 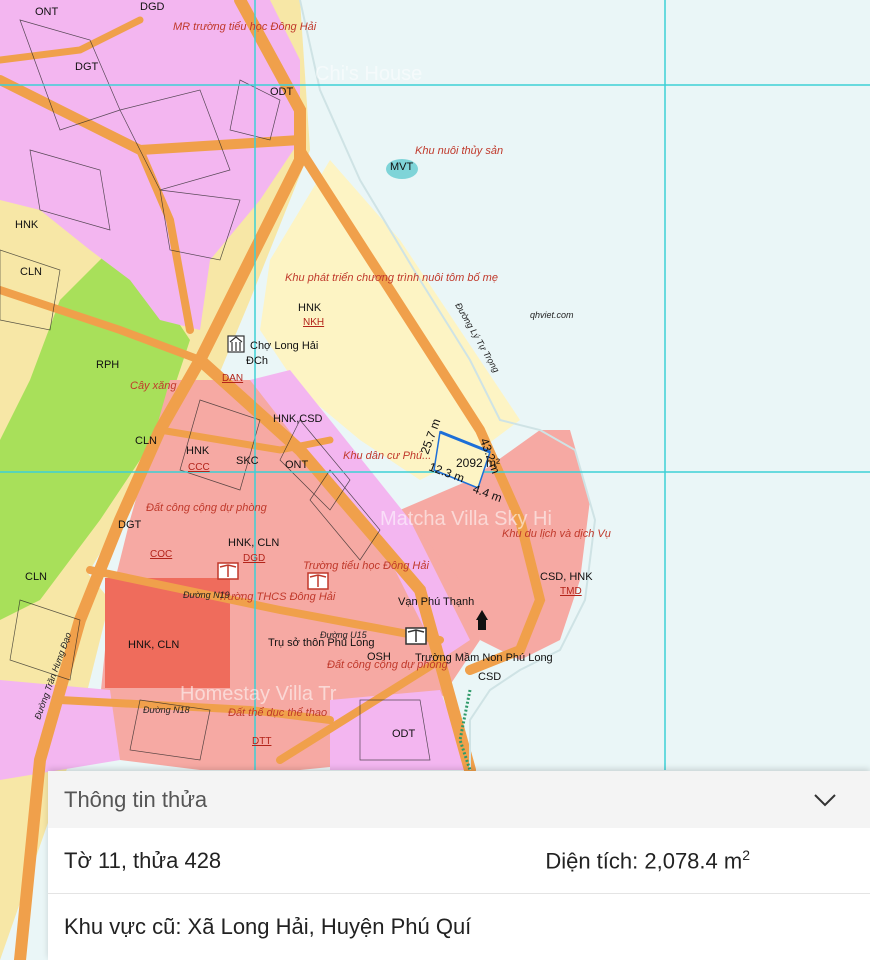 What do you see at coordinates (268, 926) in the screenshot?
I see `old-area-text: Khu vực cũ: Xã Long Hải, Huyện Phú Quí` at bounding box center [268, 926].